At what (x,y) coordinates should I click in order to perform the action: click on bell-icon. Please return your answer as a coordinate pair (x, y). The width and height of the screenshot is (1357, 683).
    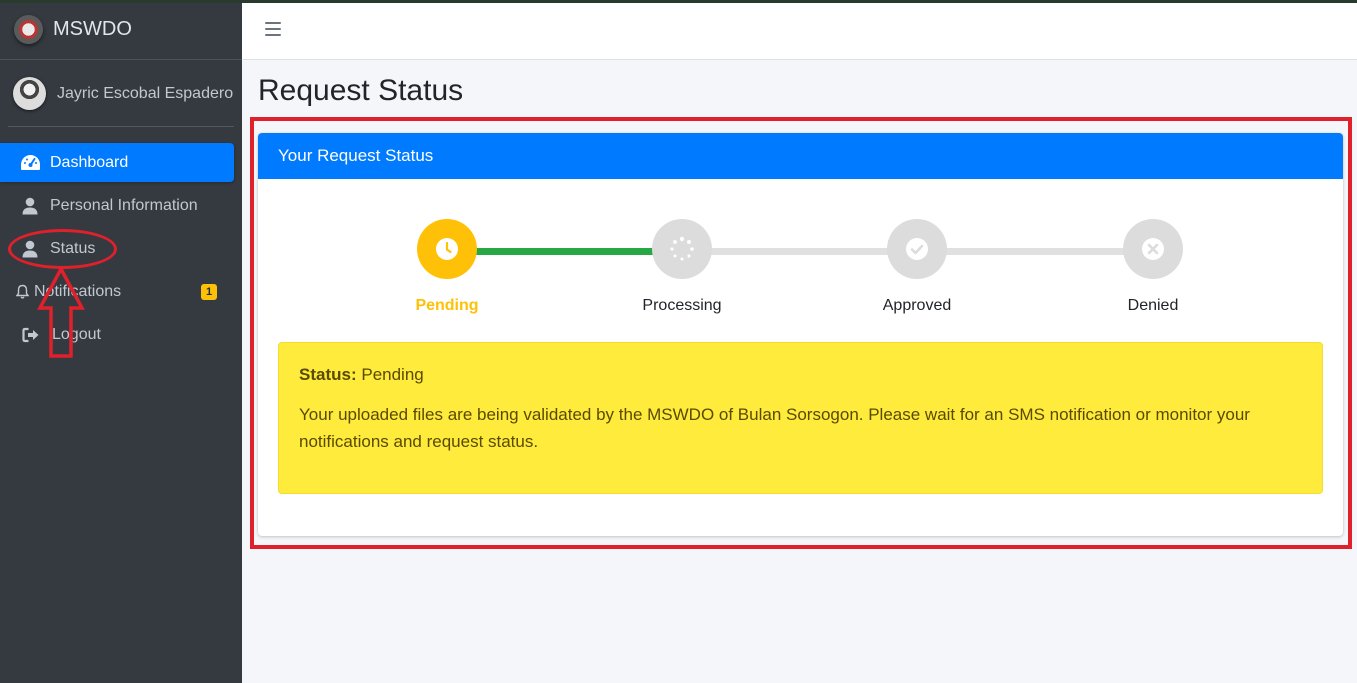
    Looking at the image, I should click on (22, 292).